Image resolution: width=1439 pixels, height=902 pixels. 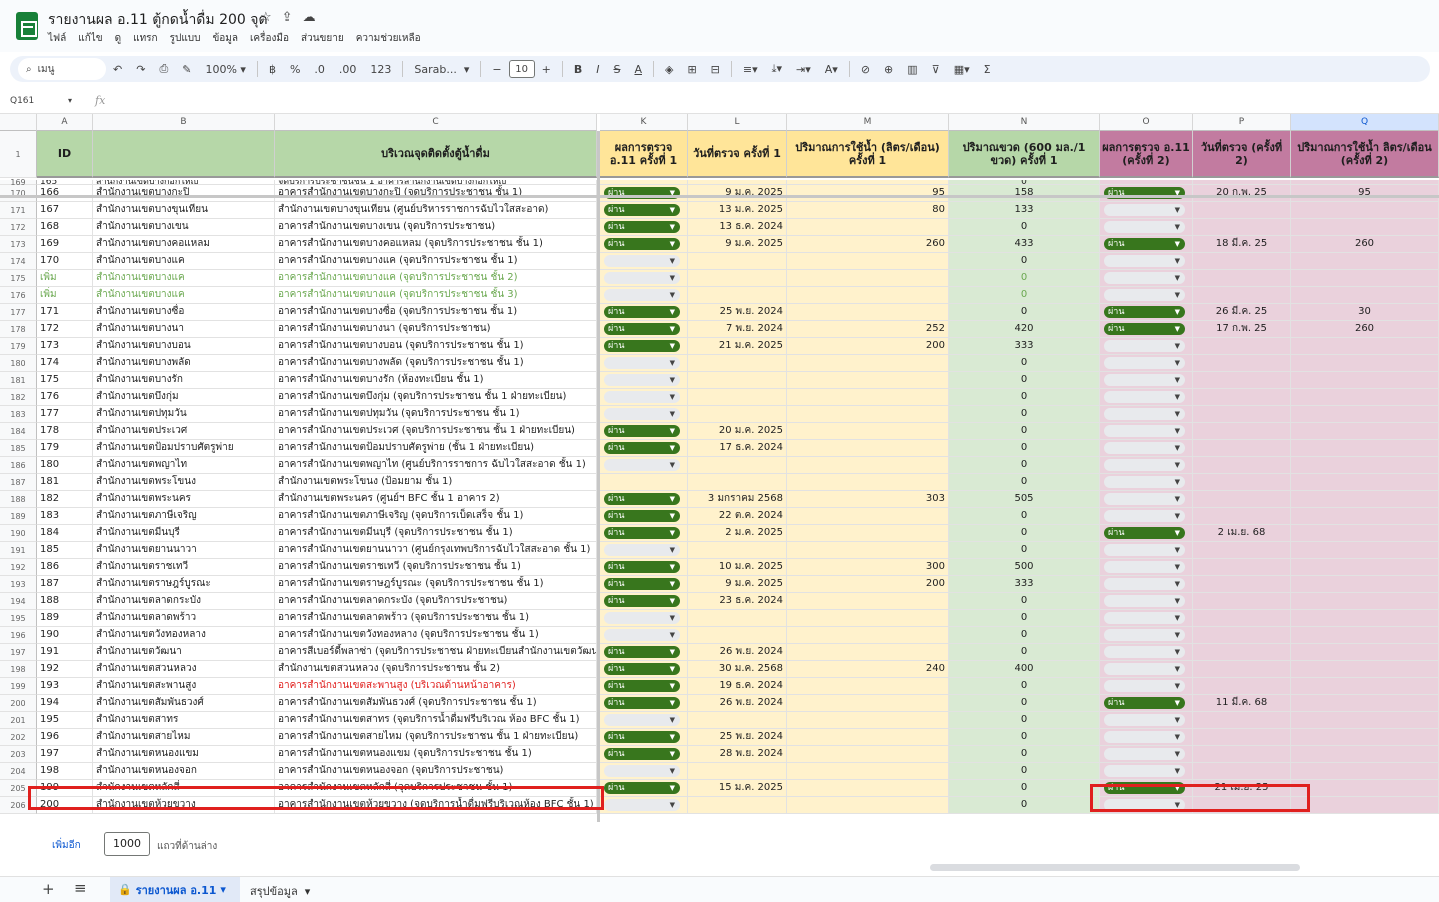 I want to click on decrease-font-icon: −, so click(x=496, y=69).